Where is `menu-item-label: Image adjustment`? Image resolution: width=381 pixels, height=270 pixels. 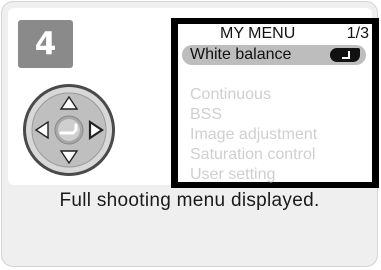
menu-item-label: Image adjustment is located at coordinates (254, 134).